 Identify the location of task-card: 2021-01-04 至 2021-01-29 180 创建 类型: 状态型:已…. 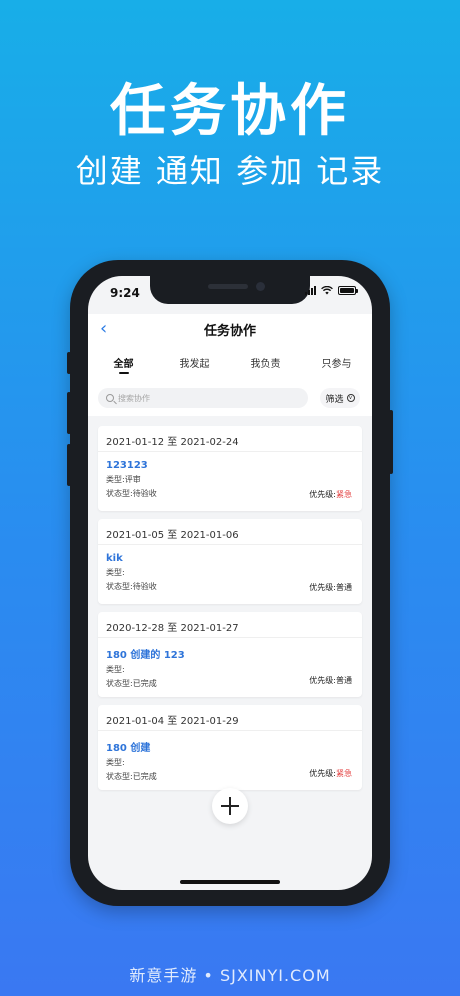
(230, 747).